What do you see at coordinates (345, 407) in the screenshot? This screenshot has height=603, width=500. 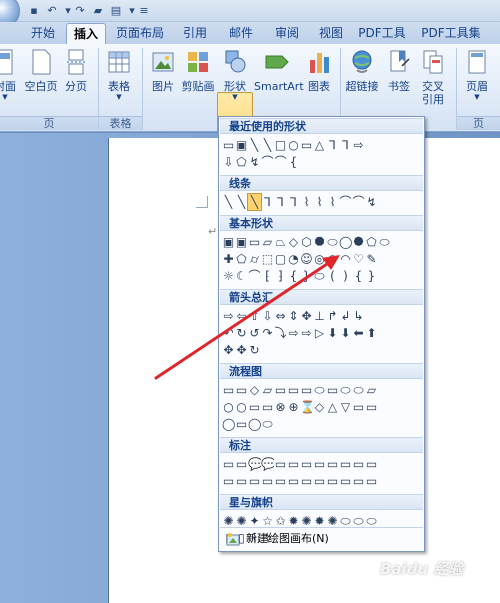 I see `shape-option: ▽` at bounding box center [345, 407].